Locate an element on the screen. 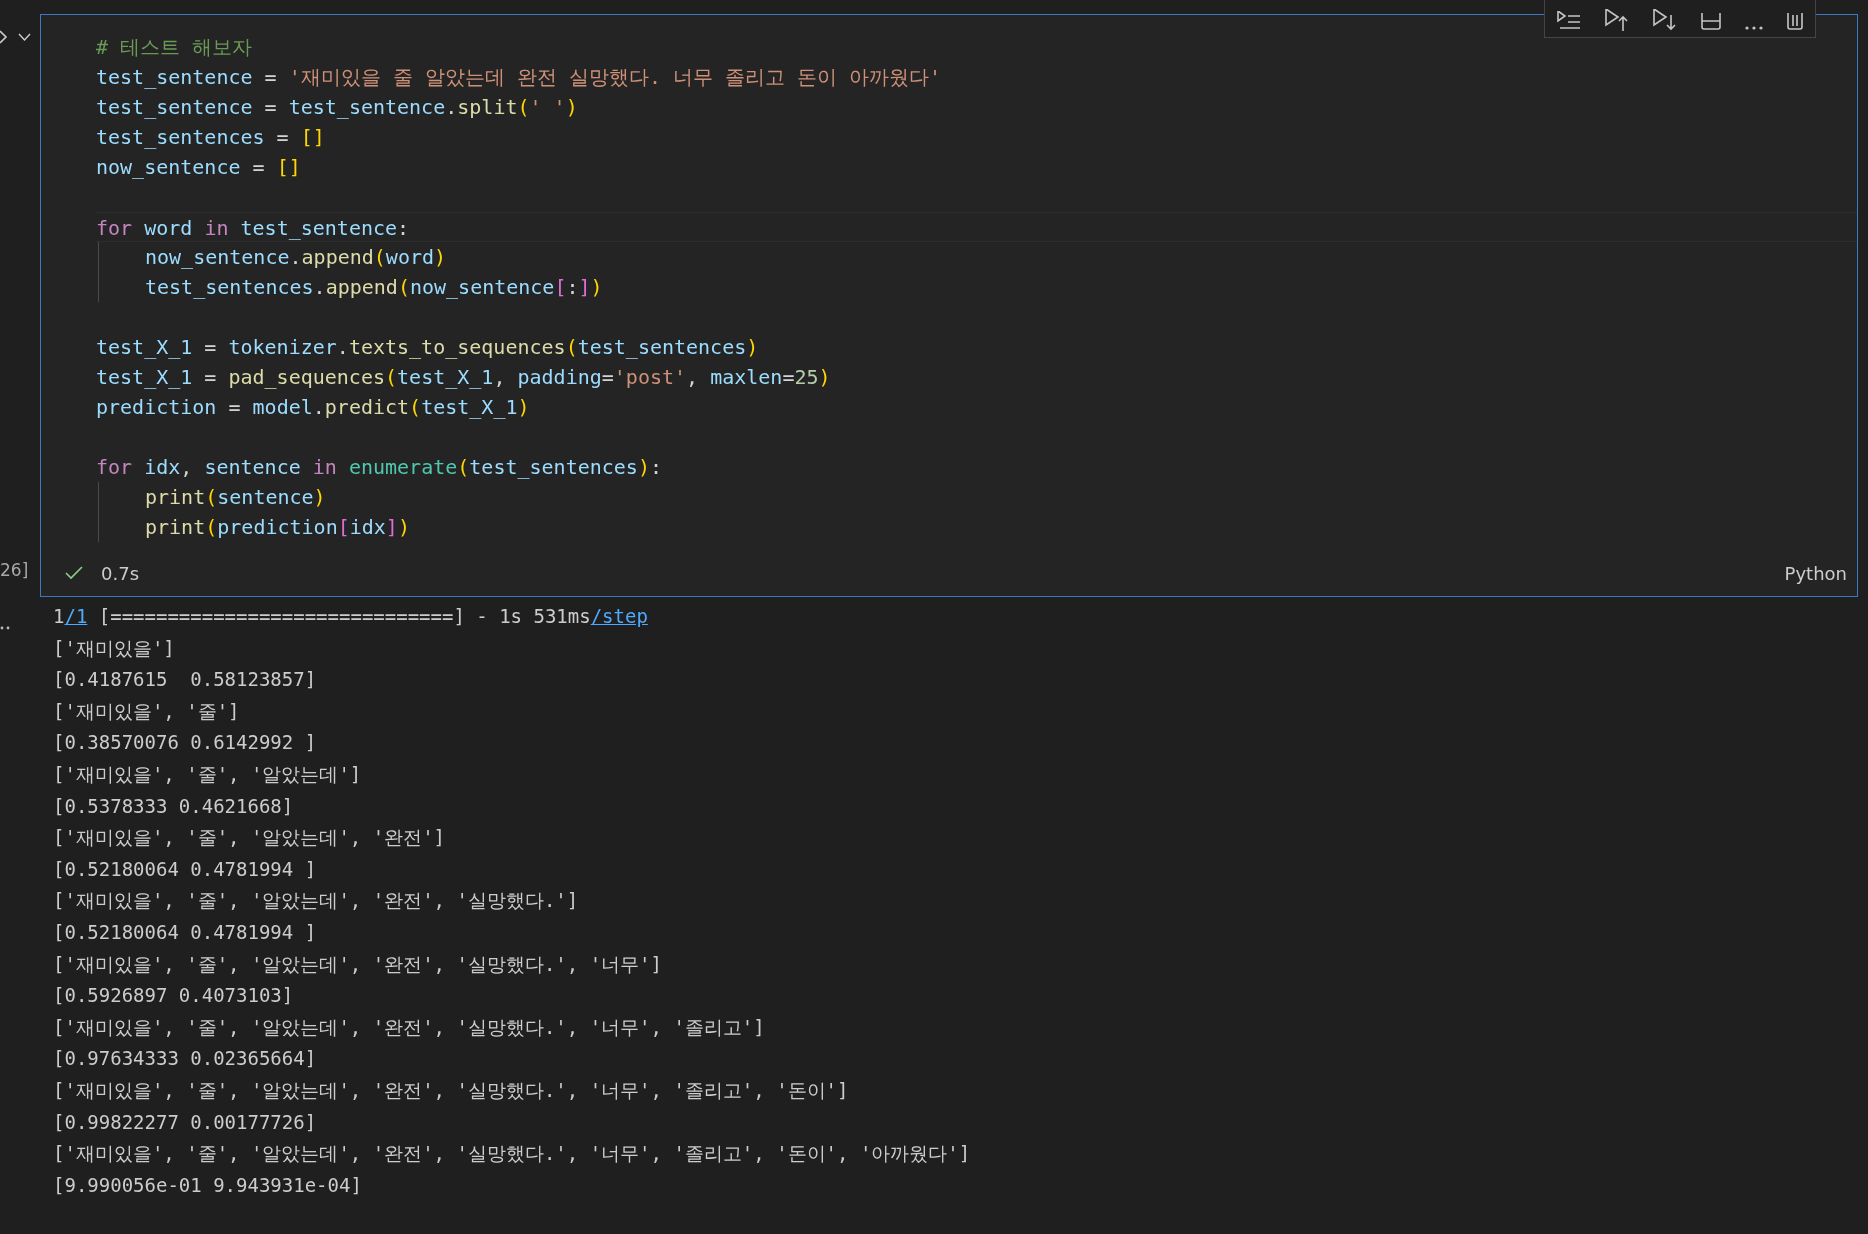 The image size is (1868, 1234). run-below-icon is located at coordinates (1665, 20).